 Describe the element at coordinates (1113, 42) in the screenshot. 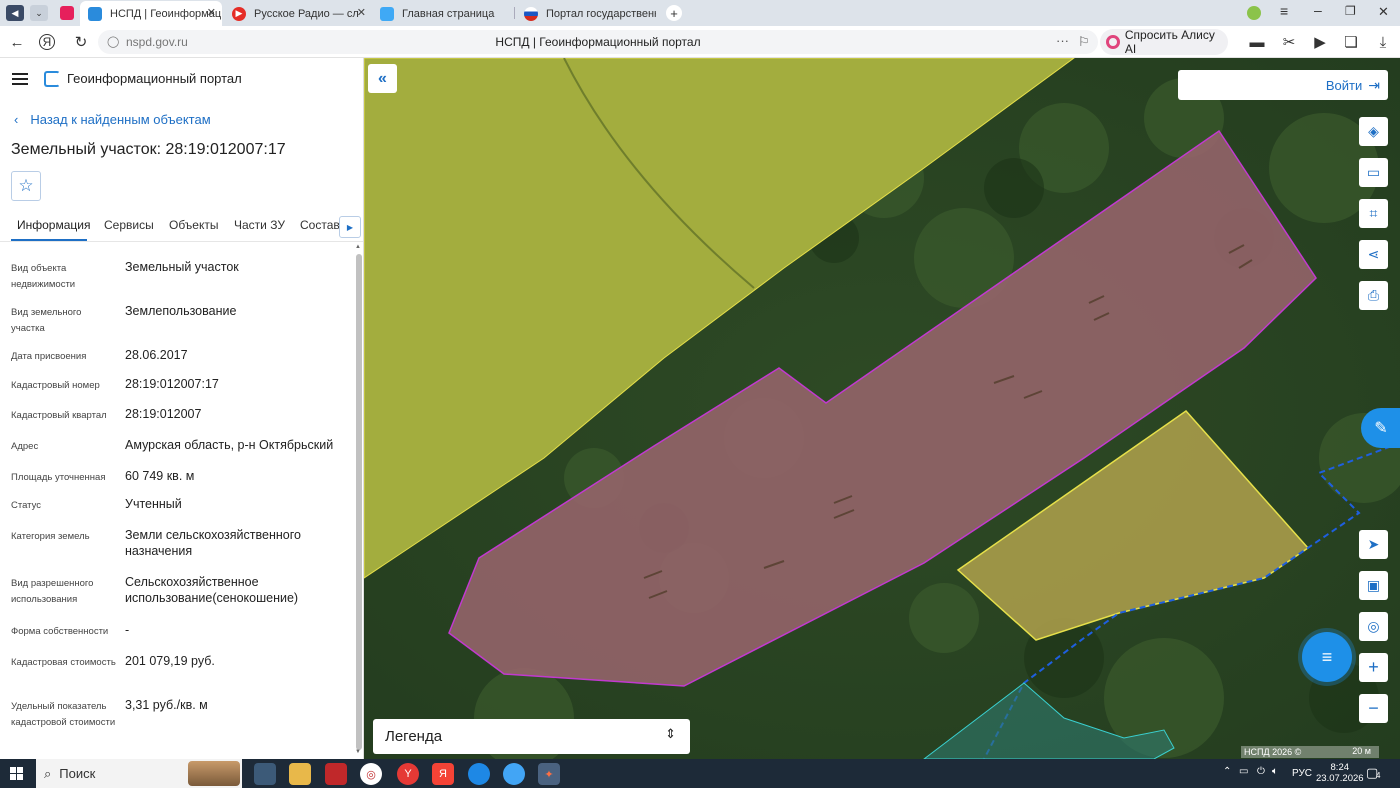

I see `alisa-icon` at that location.